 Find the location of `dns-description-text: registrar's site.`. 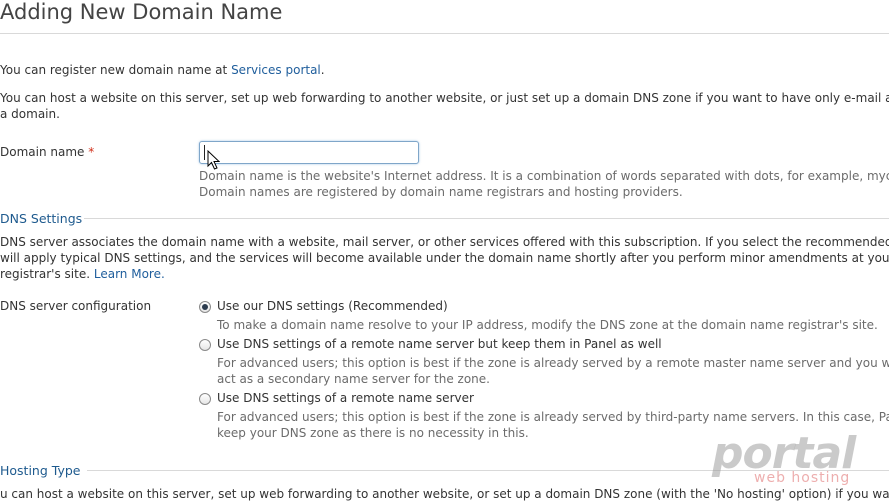

dns-description-text: registrar's site. is located at coordinates (47, 274).